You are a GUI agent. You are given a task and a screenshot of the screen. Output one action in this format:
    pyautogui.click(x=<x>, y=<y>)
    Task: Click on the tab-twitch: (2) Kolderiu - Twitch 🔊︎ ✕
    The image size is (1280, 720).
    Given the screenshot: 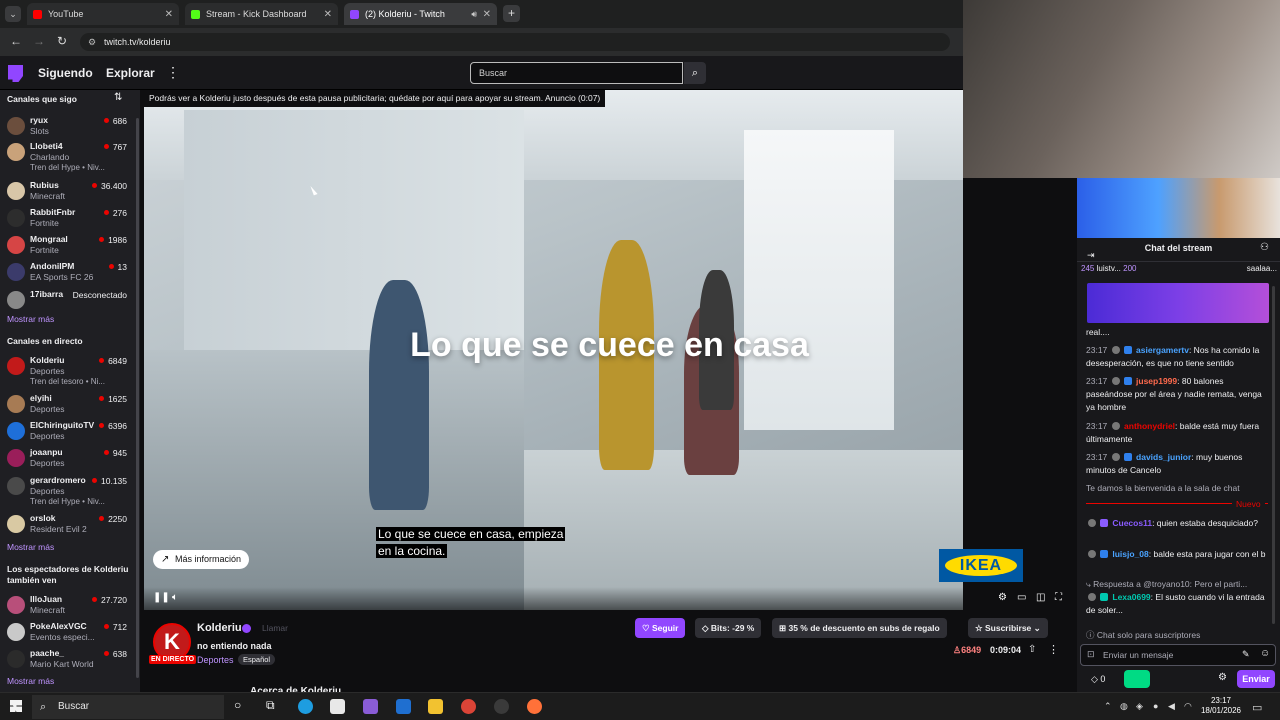 What is the action you would take?
    pyautogui.click(x=420, y=14)
    